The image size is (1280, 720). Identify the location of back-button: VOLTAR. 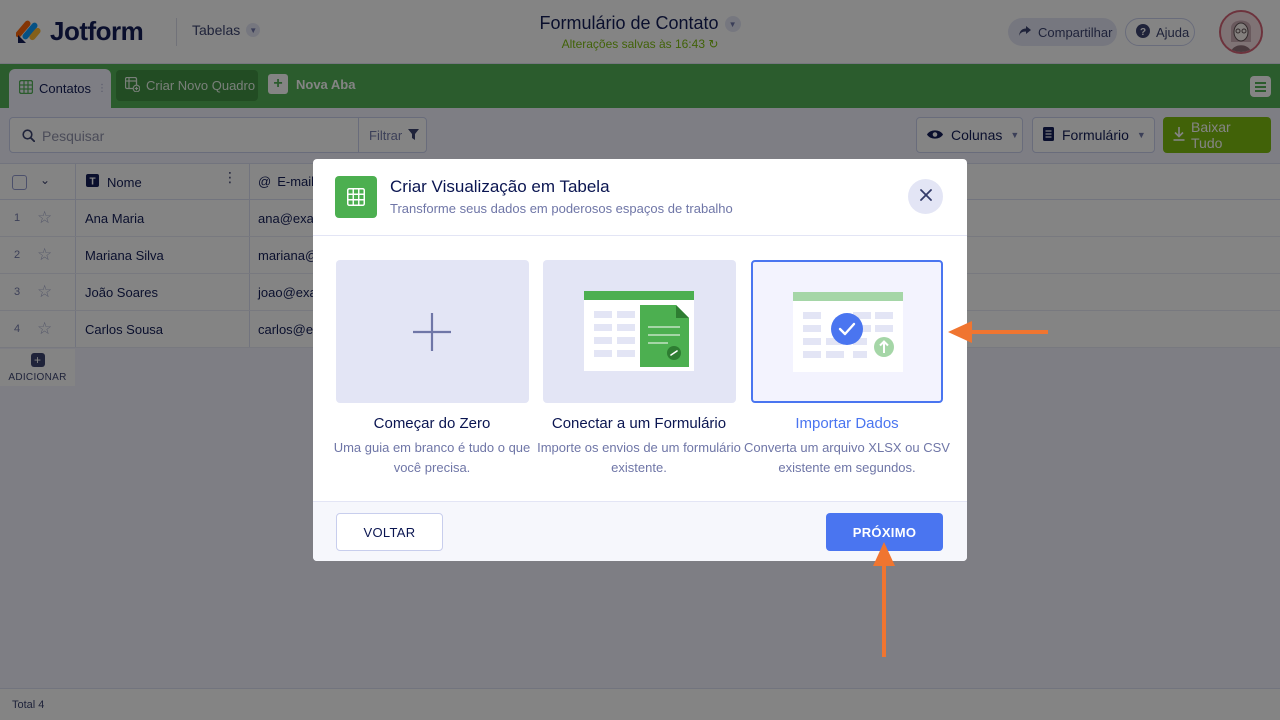
(389, 532).